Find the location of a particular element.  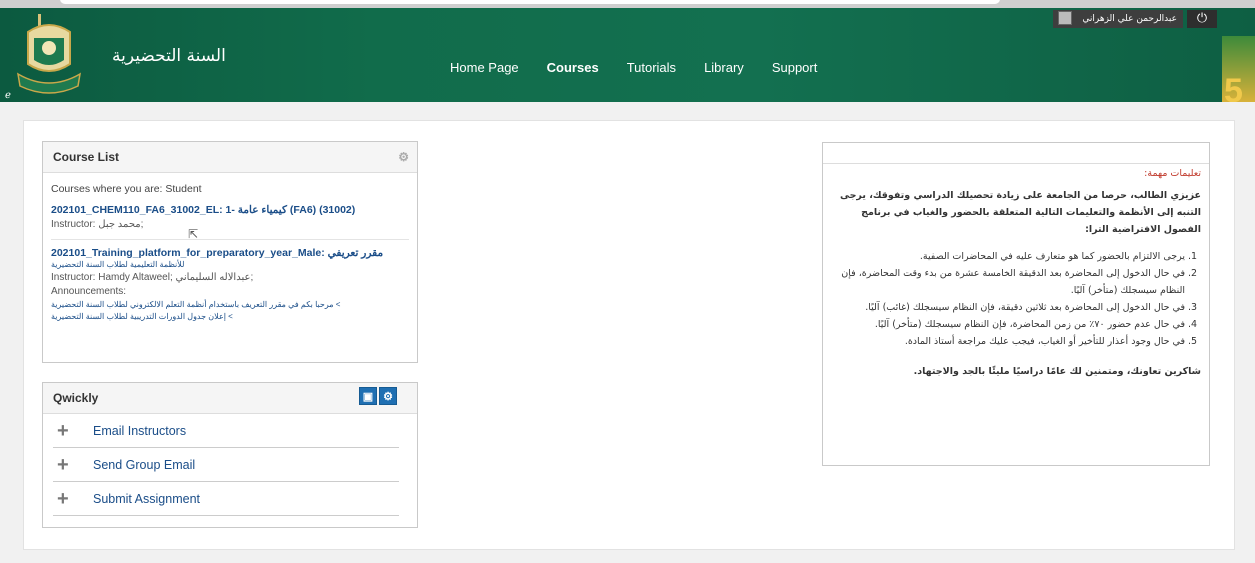

nav-courses: Courses is located at coordinates (573, 67).